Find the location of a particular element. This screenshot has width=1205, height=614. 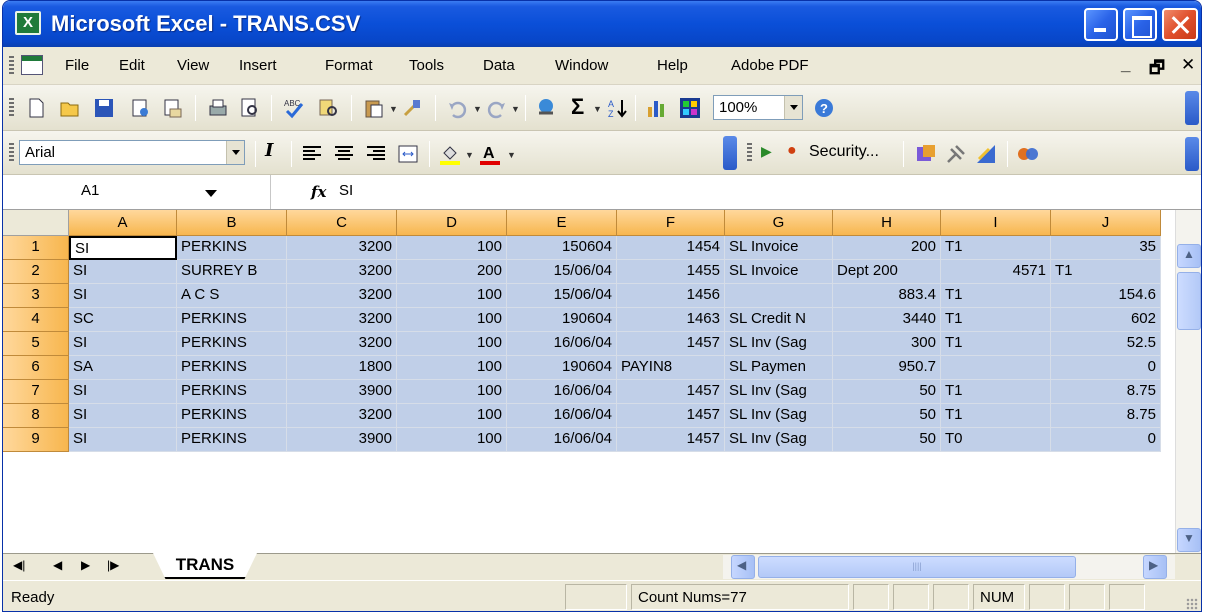

cell-c2: 3200 is located at coordinates (342, 272).